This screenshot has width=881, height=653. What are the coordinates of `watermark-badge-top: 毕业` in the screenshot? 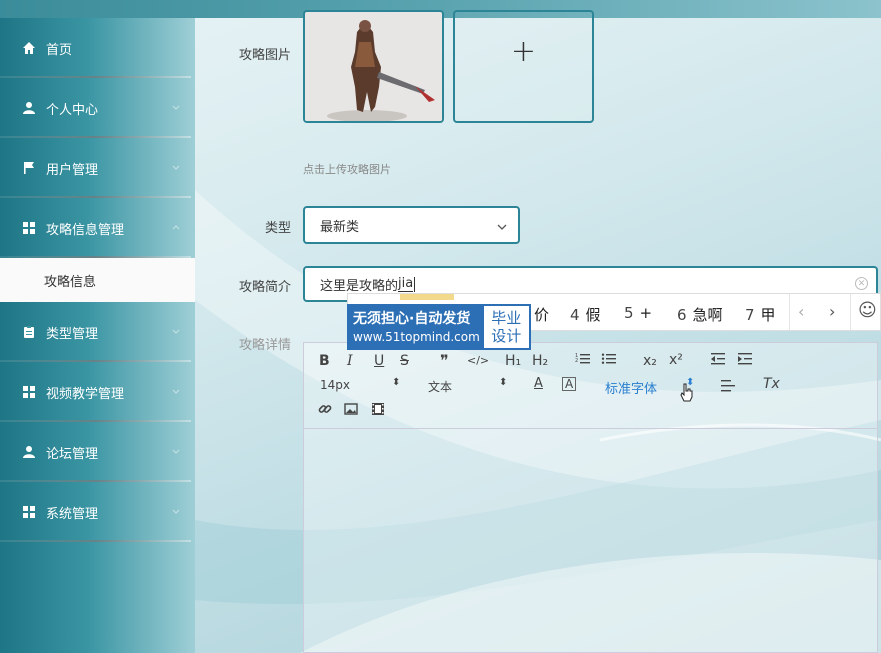 It's located at (506, 318).